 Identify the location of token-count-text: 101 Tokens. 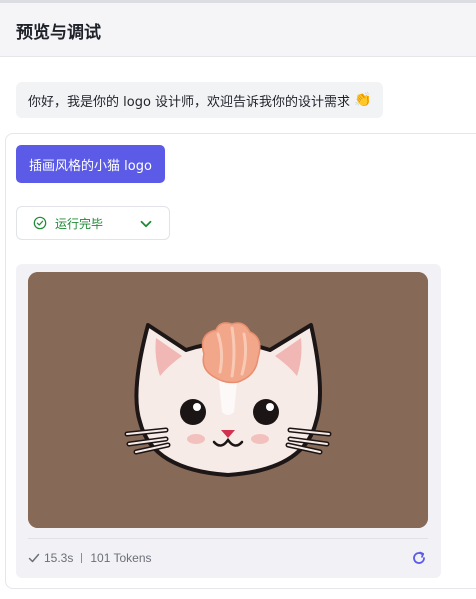
(121, 558).